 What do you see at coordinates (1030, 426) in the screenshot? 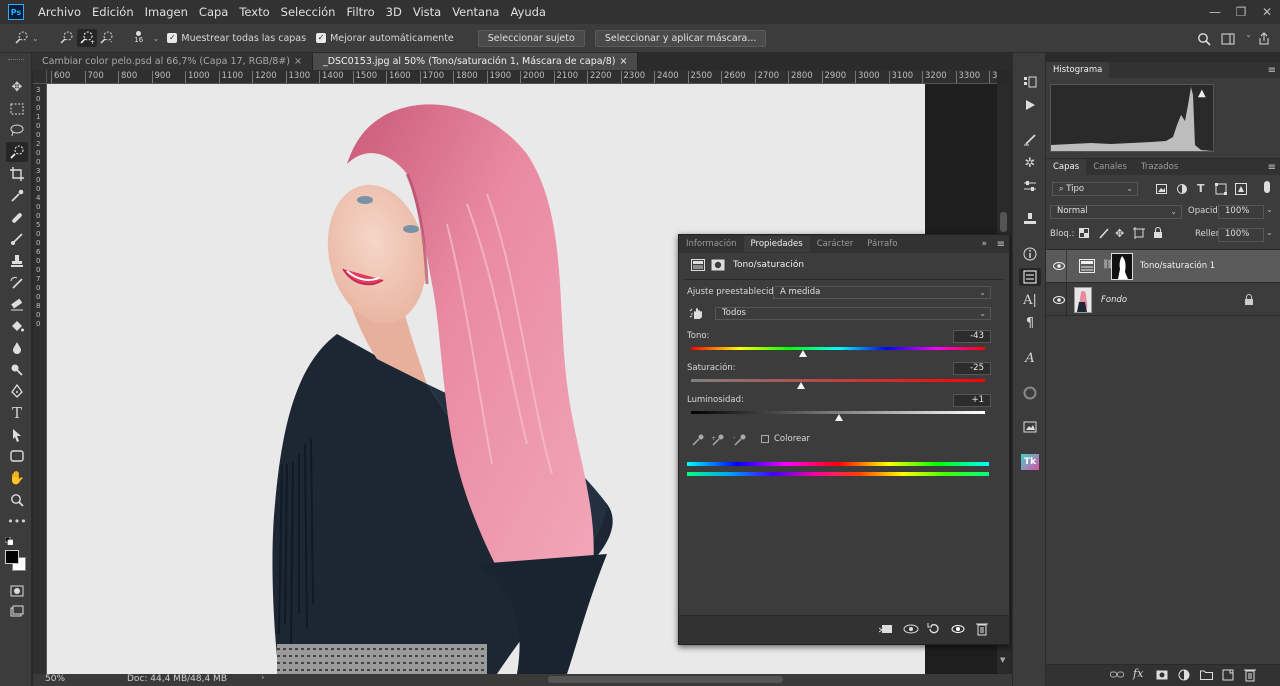
I see `libraries-icon` at bounding box center [1030, 426].